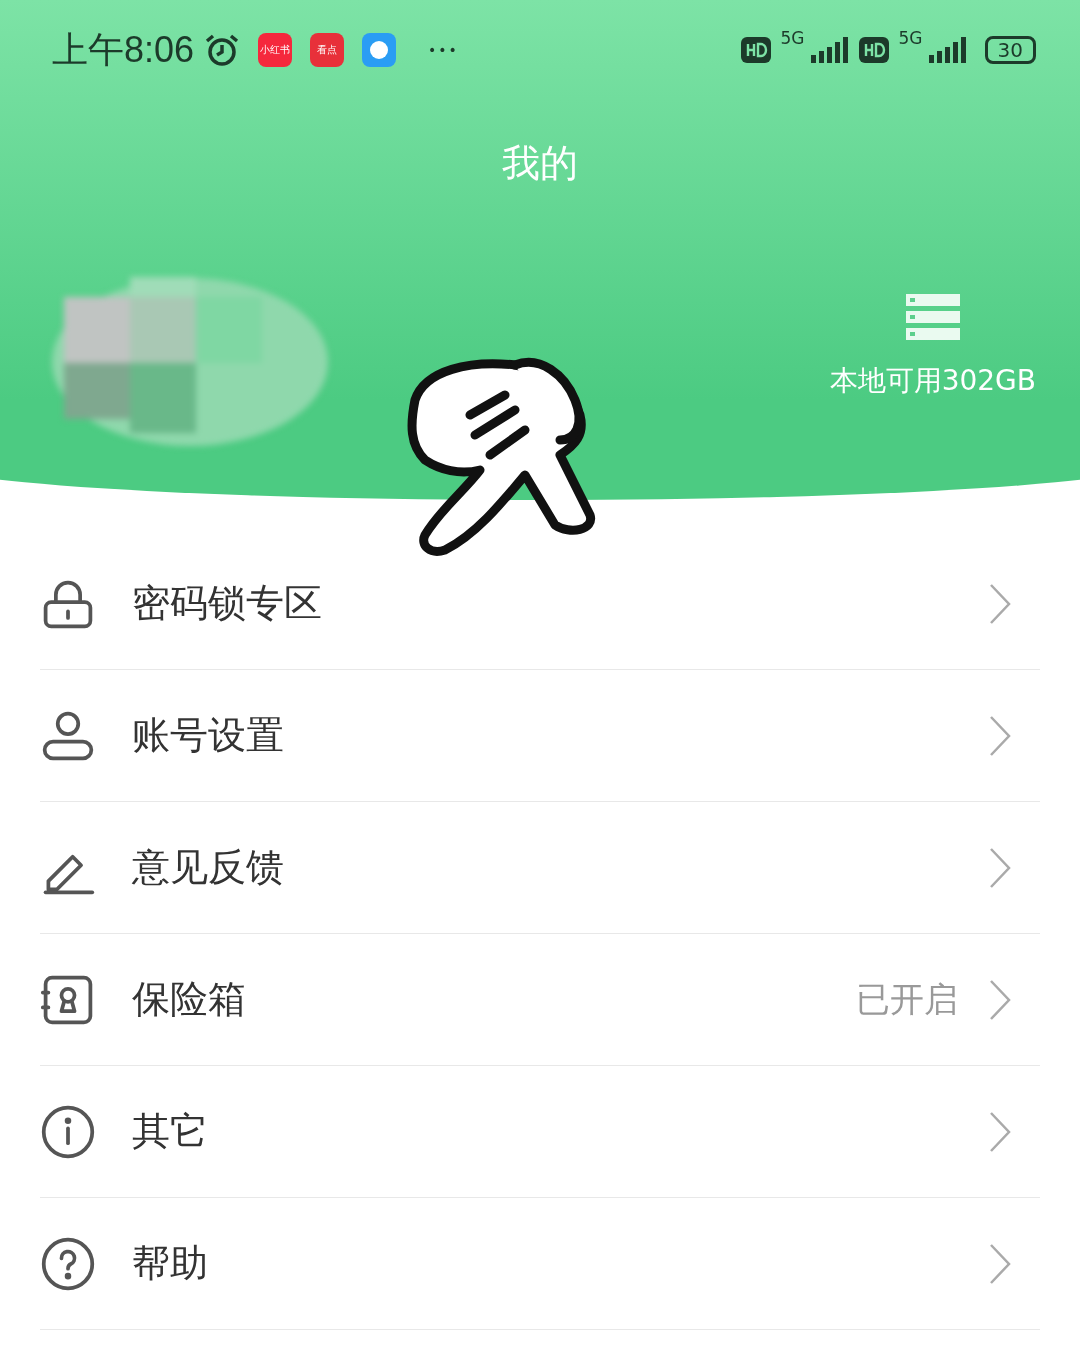 The height and width of the screenshot is (1351, 1080). Describe the element at coordinates (170, 1263) in the screenshot. I see `menu-label: 帮助` at that location.